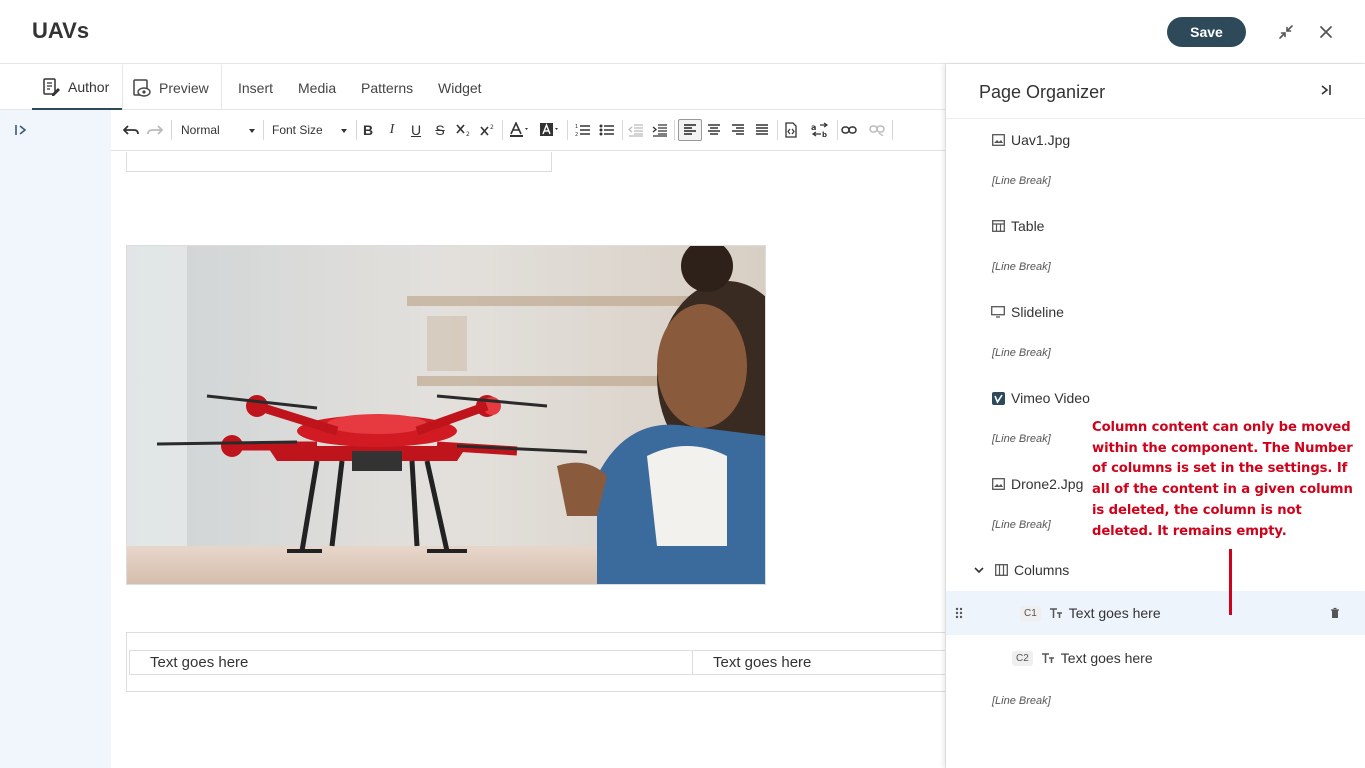  Describe the element at coordinates (1206, 32) in the screenshot. I see `save-button: Save` at that location.